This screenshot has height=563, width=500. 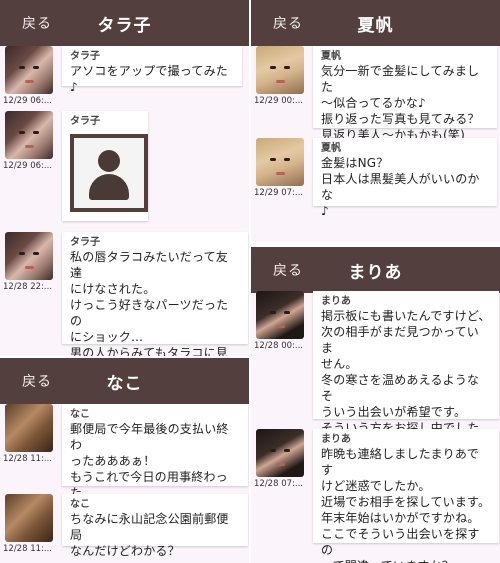 I want to click on chat-header: 戻る なこ, so click(x=124, y=381).